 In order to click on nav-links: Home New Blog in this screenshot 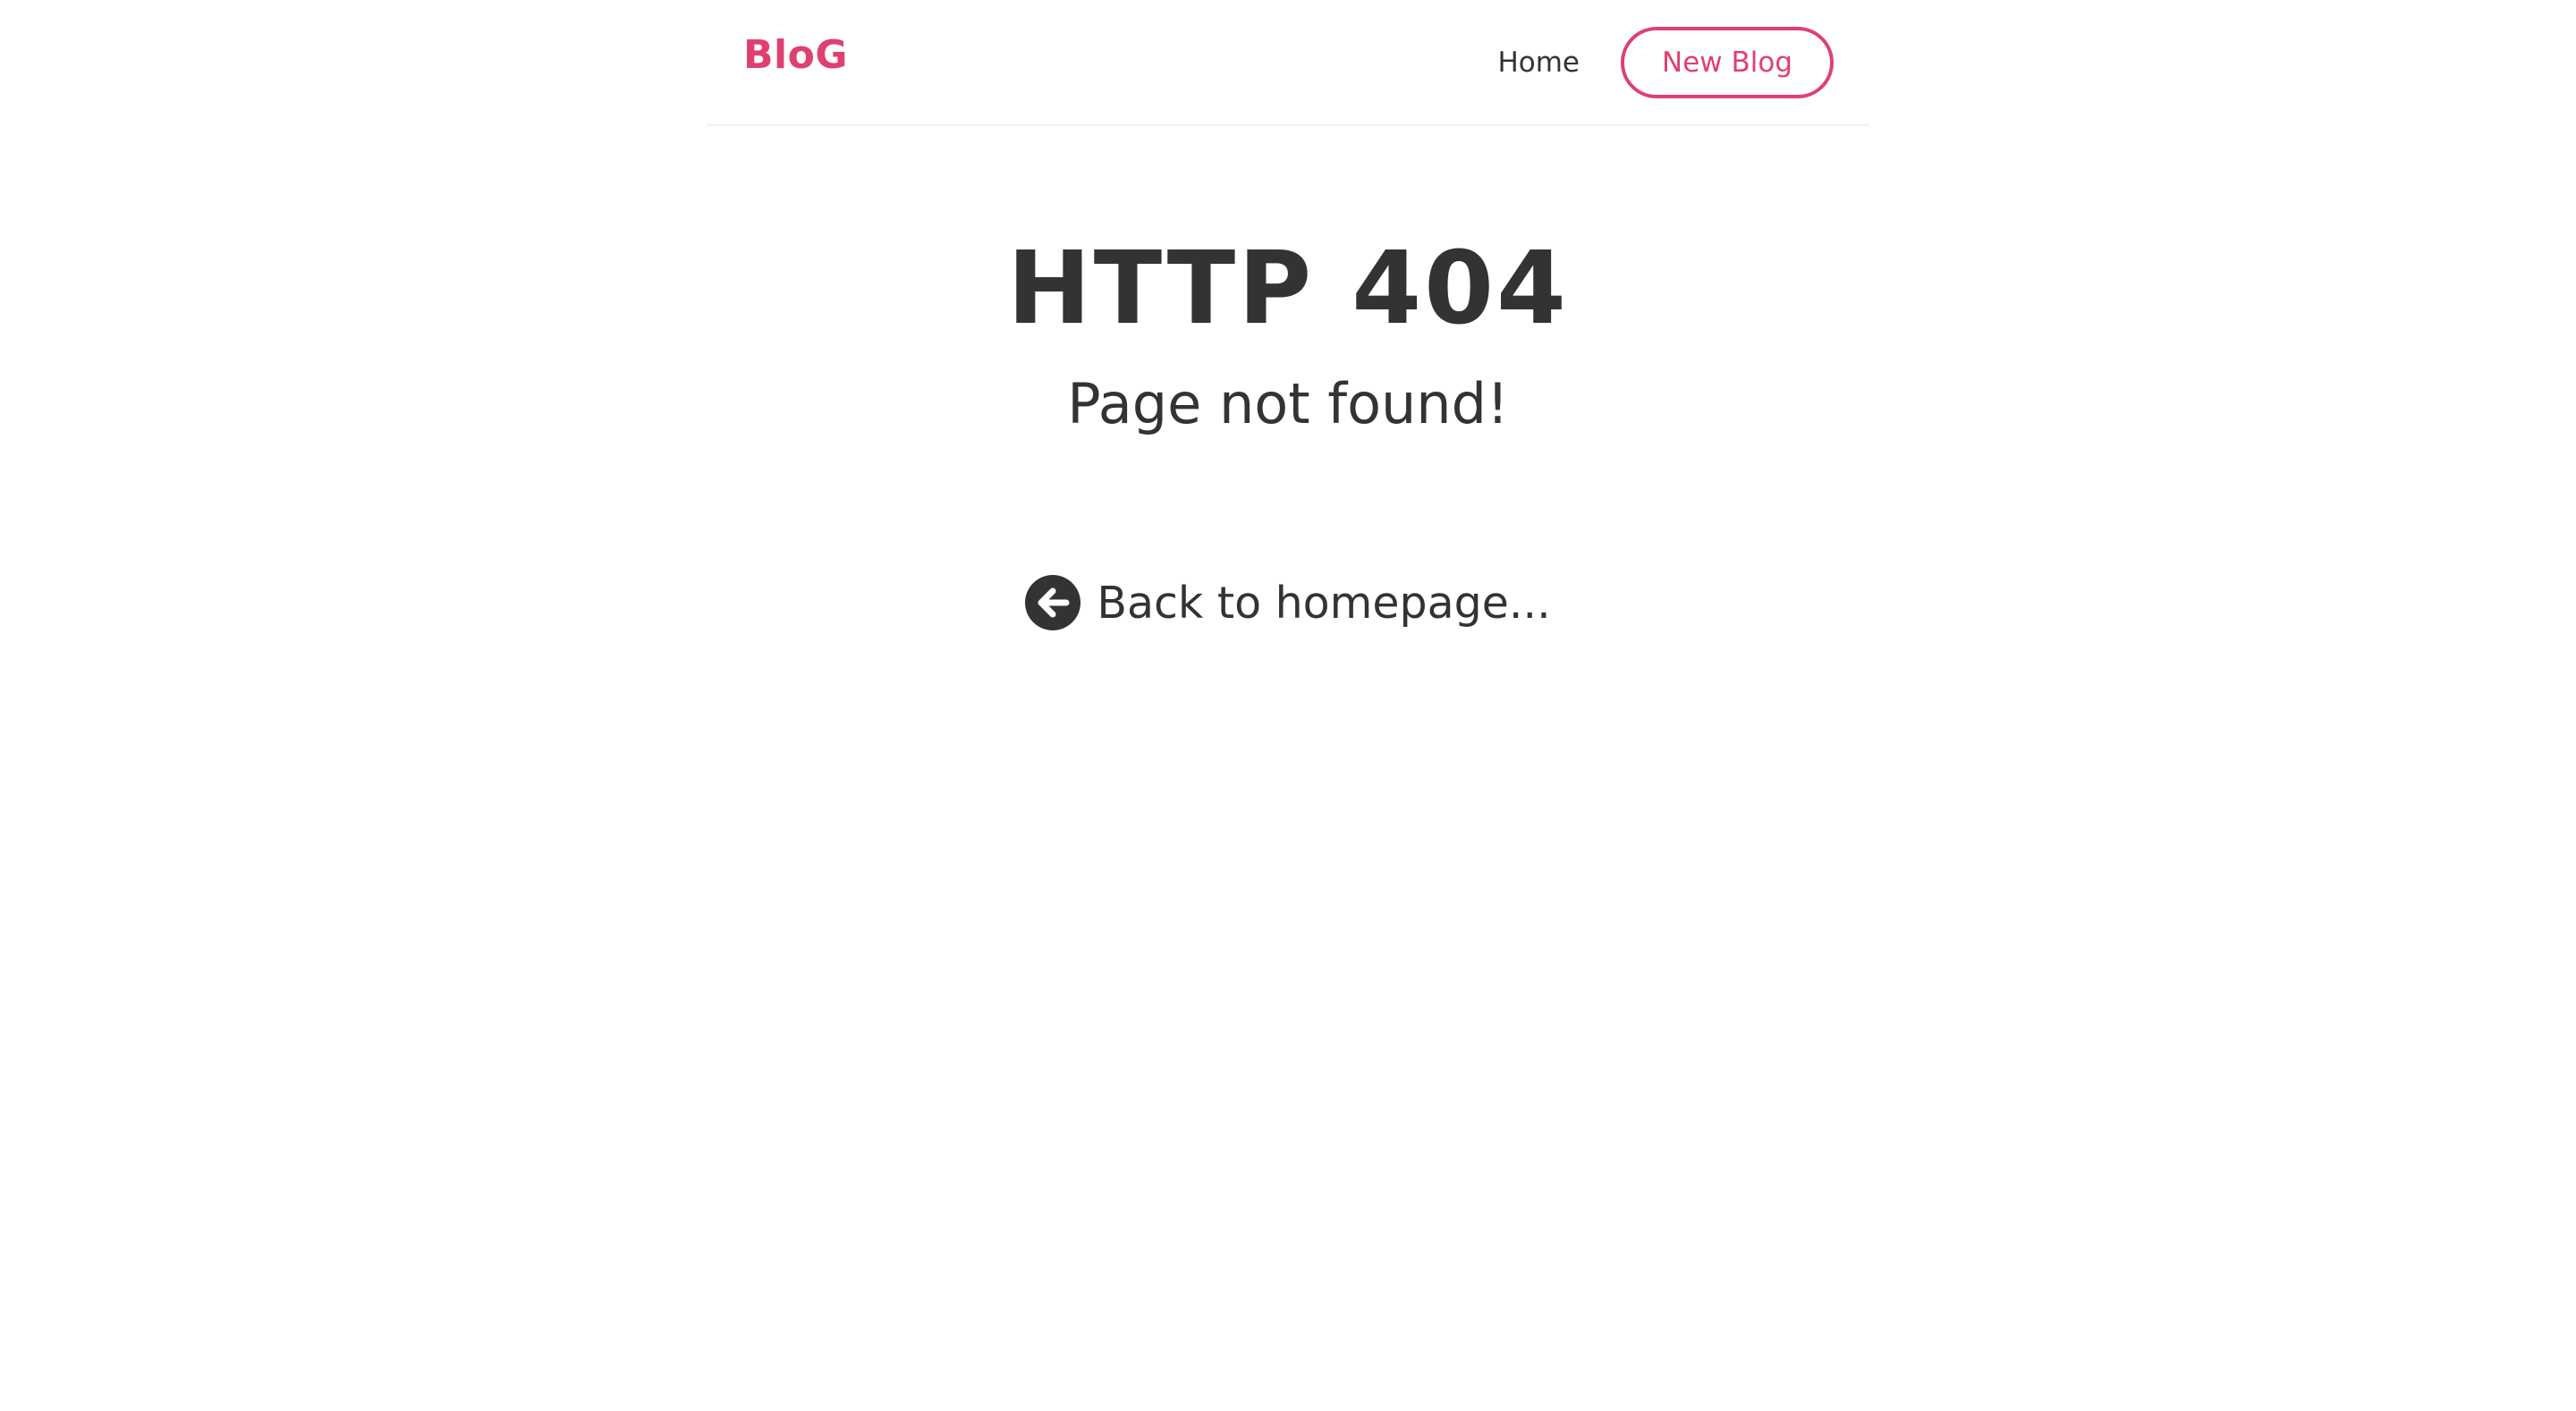, I will do `click(1665, 63)`.